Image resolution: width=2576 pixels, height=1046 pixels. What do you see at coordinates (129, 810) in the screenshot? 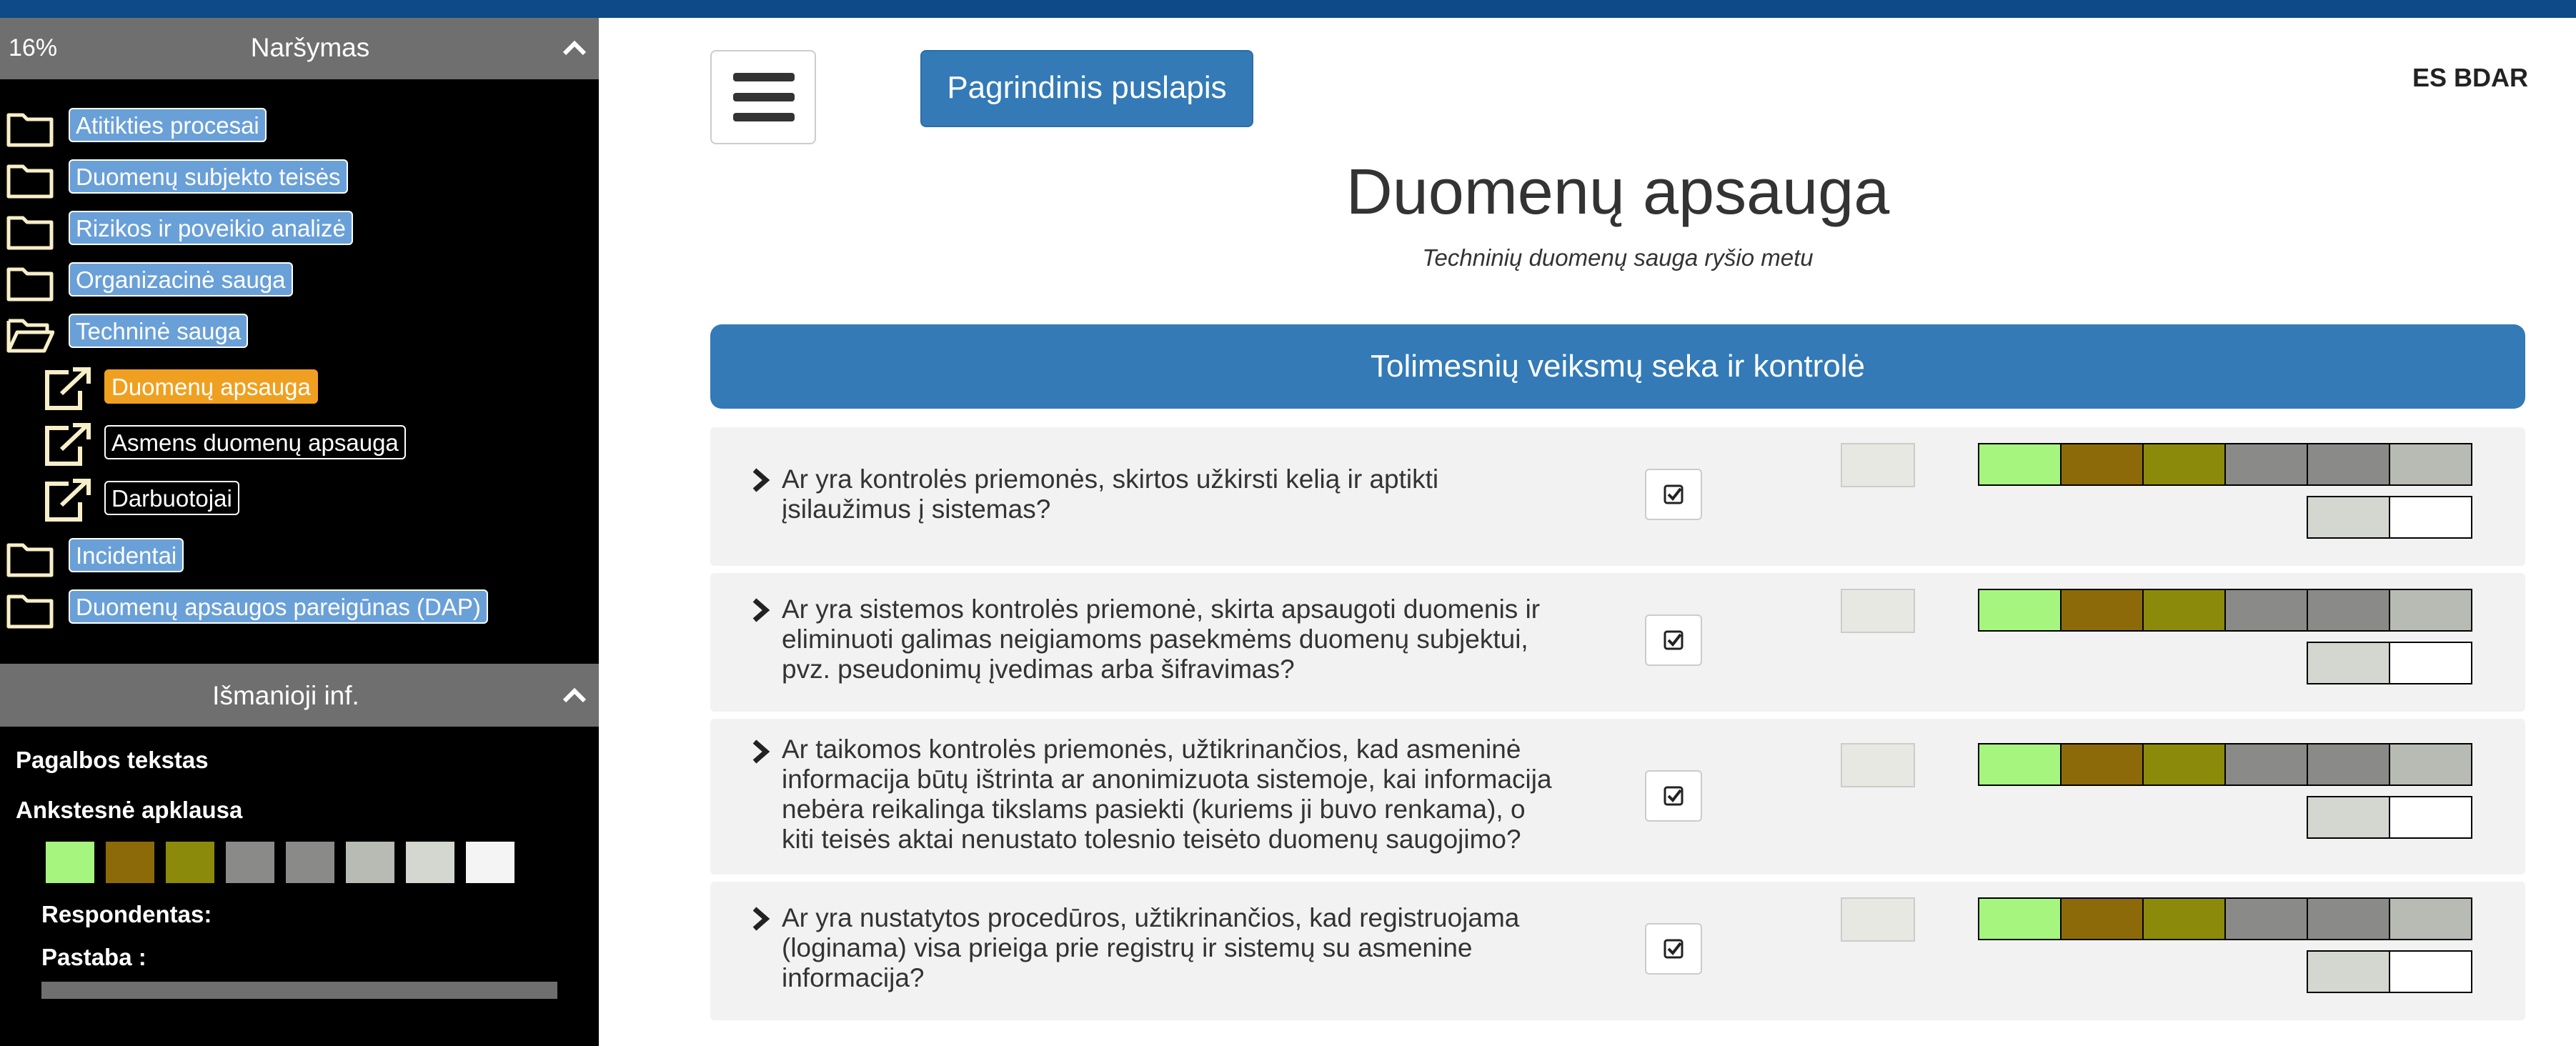
I see `previous-survey-label: Ankstesnė apklausa` at bounding box center [129, 810].